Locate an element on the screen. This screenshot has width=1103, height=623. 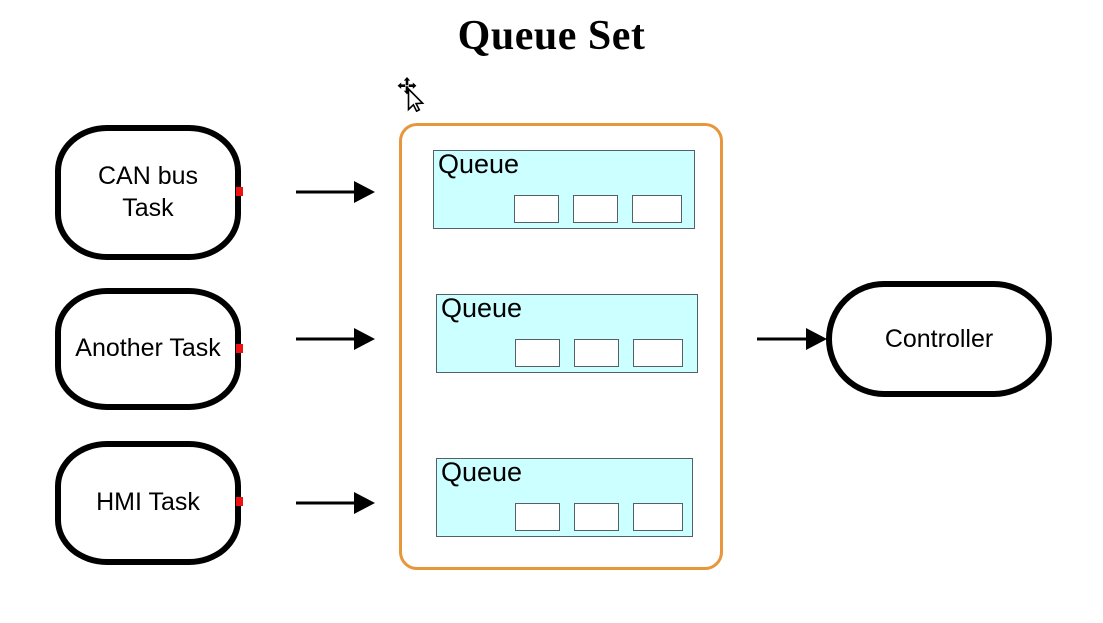
task-box-can-bus: CAN bus Task is located at coordinates (148, 192).